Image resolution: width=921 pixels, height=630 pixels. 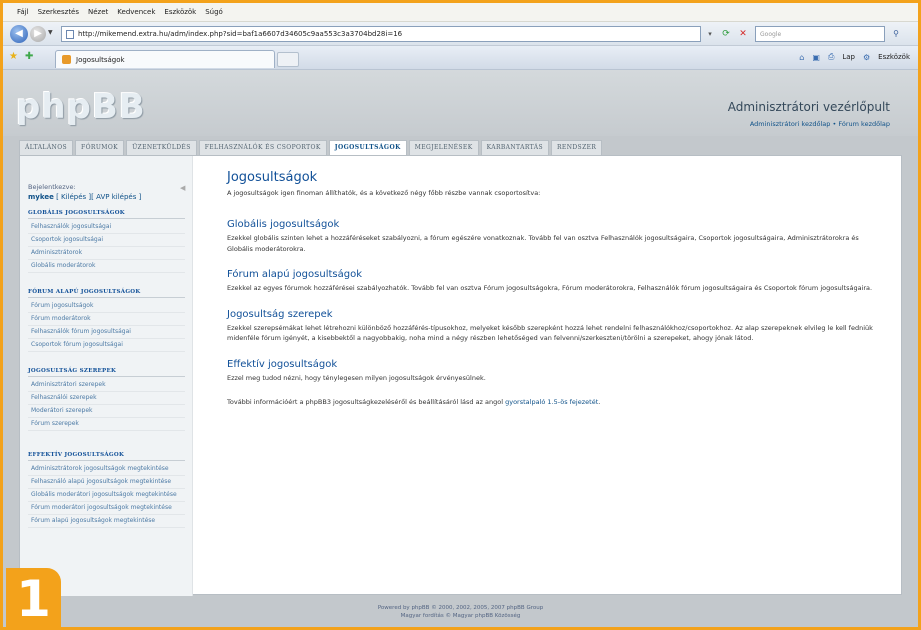 I want to click on sidebar-item-forum-permissions: Fórum jogosultságok, so click(x=106, y=306).